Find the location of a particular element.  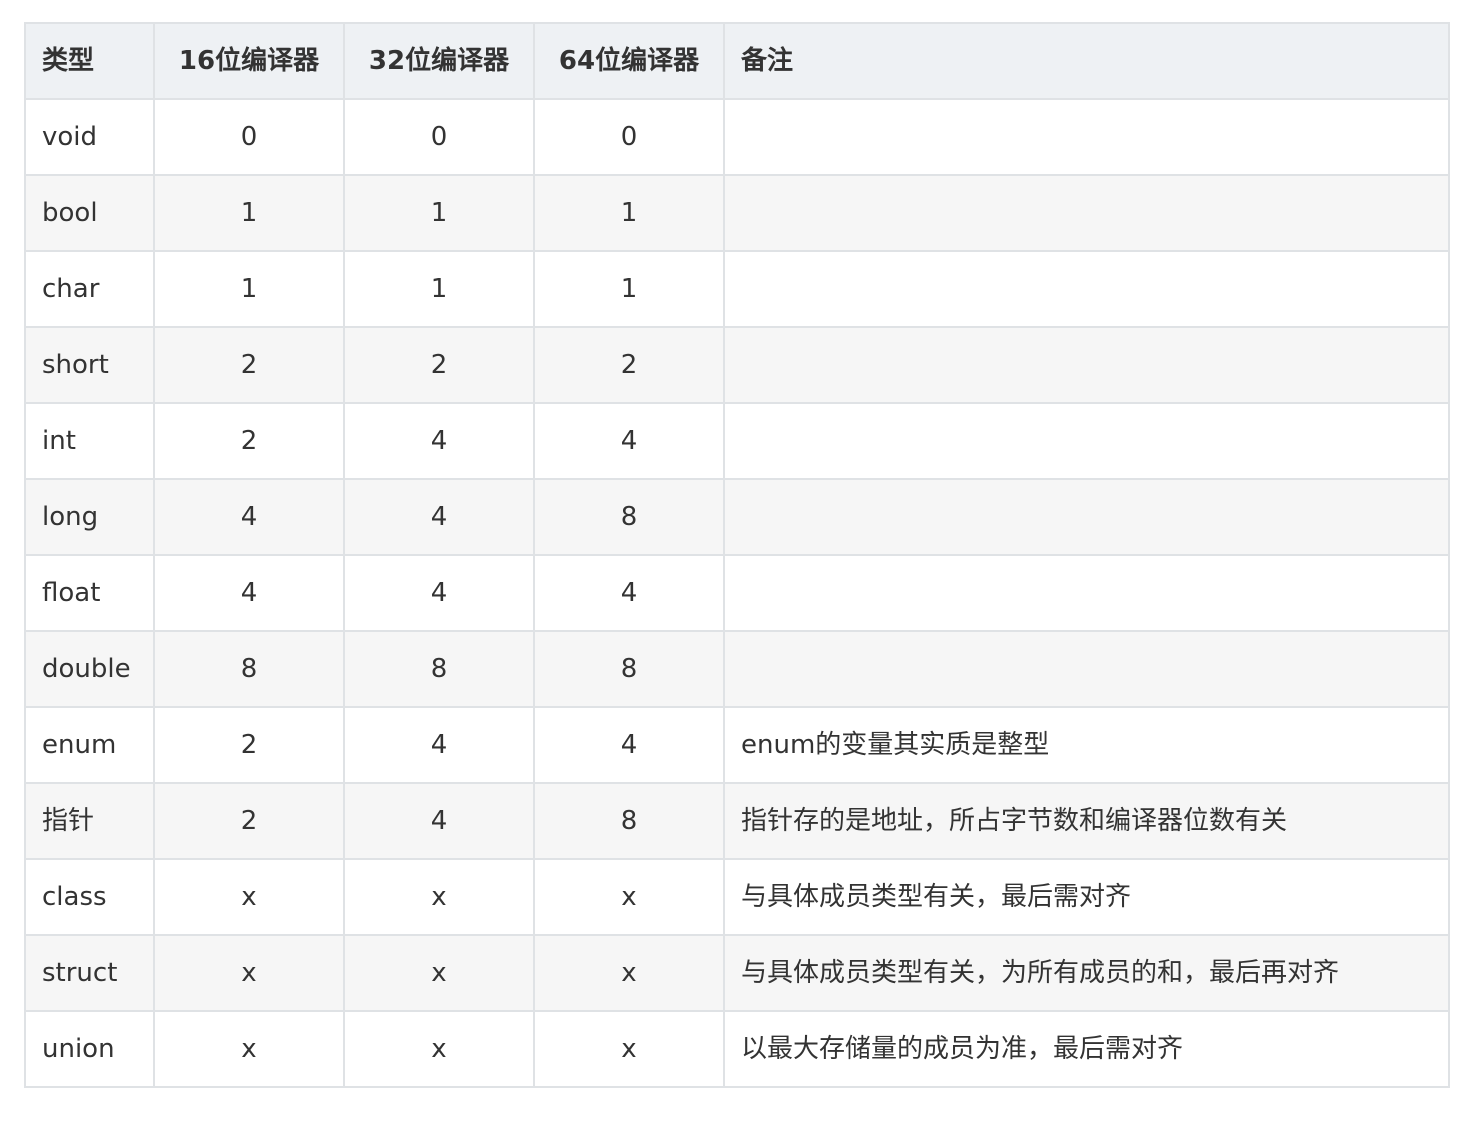

cell-note: 以最大存储量的成员为准，最后需对齐 is located at coordinates (1086, 1049).